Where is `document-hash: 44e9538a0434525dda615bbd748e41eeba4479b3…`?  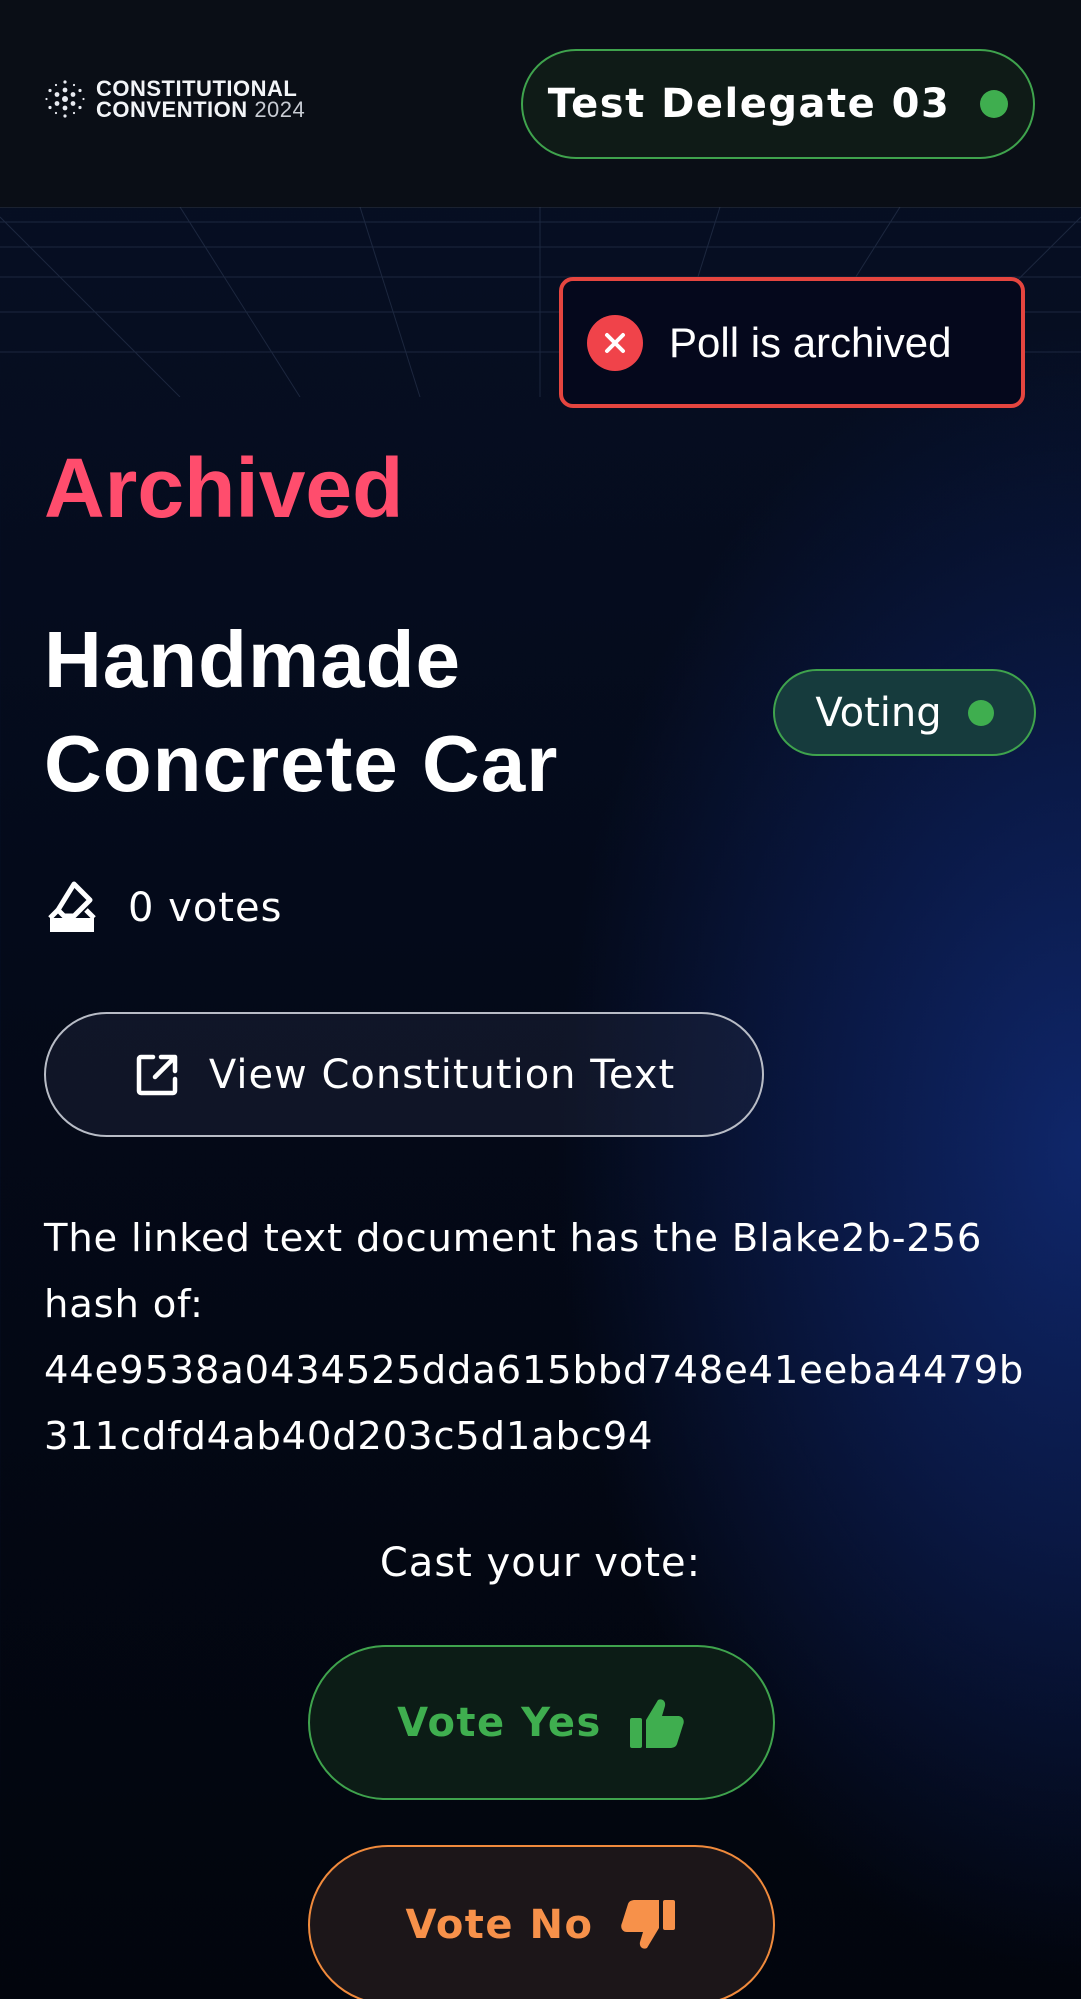
document-hash: 44e9538a0434525dda615bbd748e41eeba4479b3… is located at coordinates (534, 1403).